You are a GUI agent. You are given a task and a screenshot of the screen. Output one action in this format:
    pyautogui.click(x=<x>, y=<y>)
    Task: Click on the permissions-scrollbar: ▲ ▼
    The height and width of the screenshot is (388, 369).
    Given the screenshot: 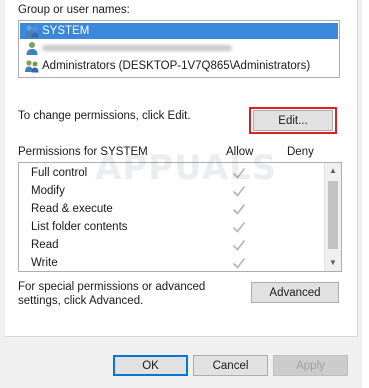 What is the action you would take?
    pyautogui.click(x=332, y=217)
    